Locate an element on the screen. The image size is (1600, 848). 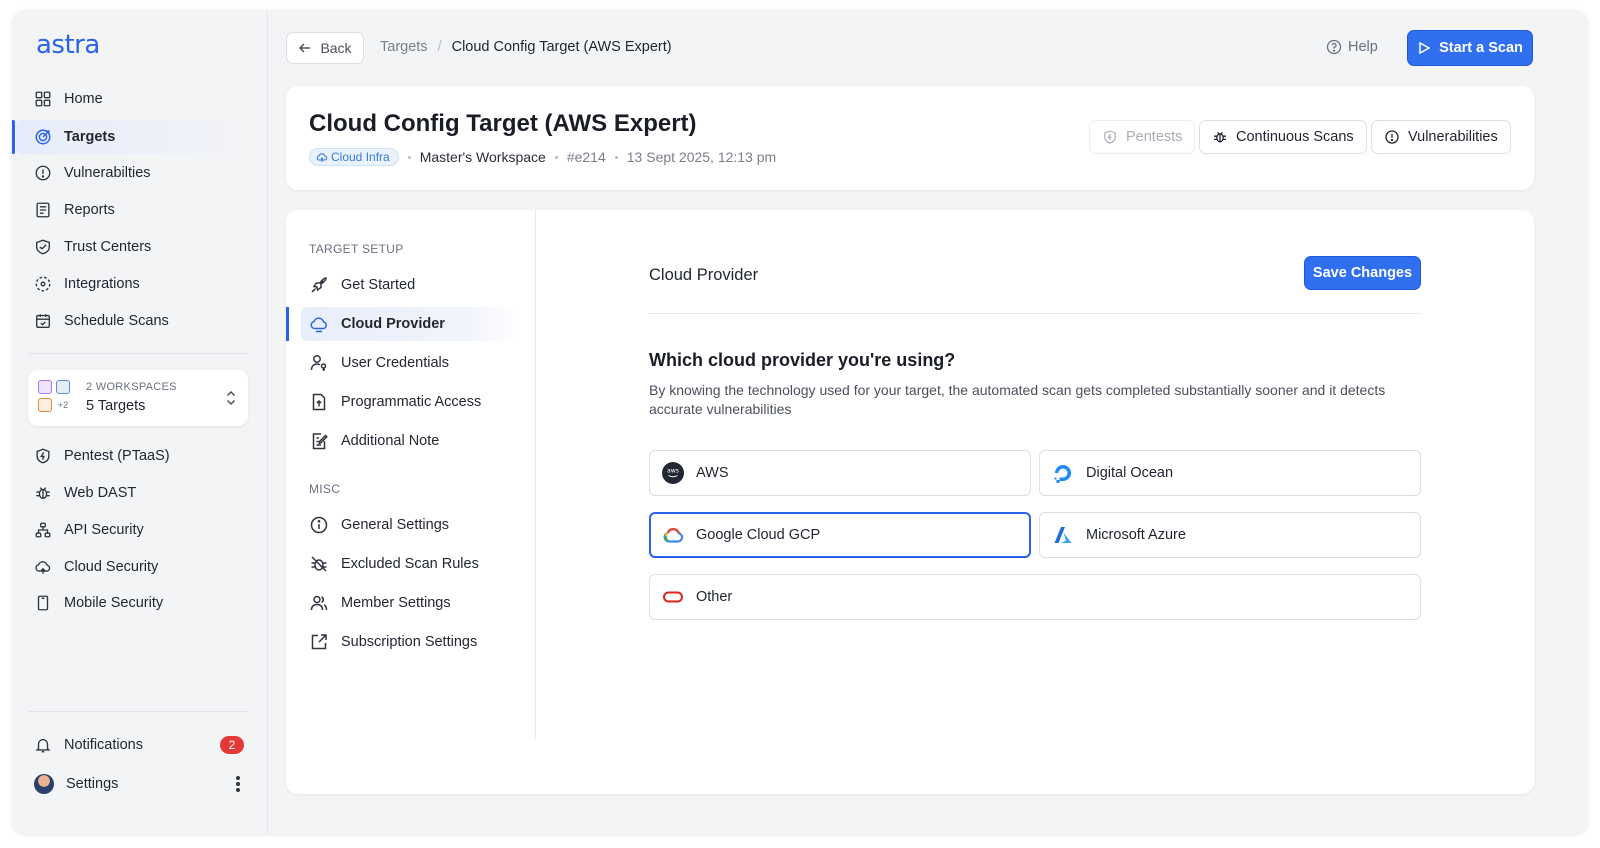
sidebar-item-web-dast: Web DAST is located at coordinates (132, 493).